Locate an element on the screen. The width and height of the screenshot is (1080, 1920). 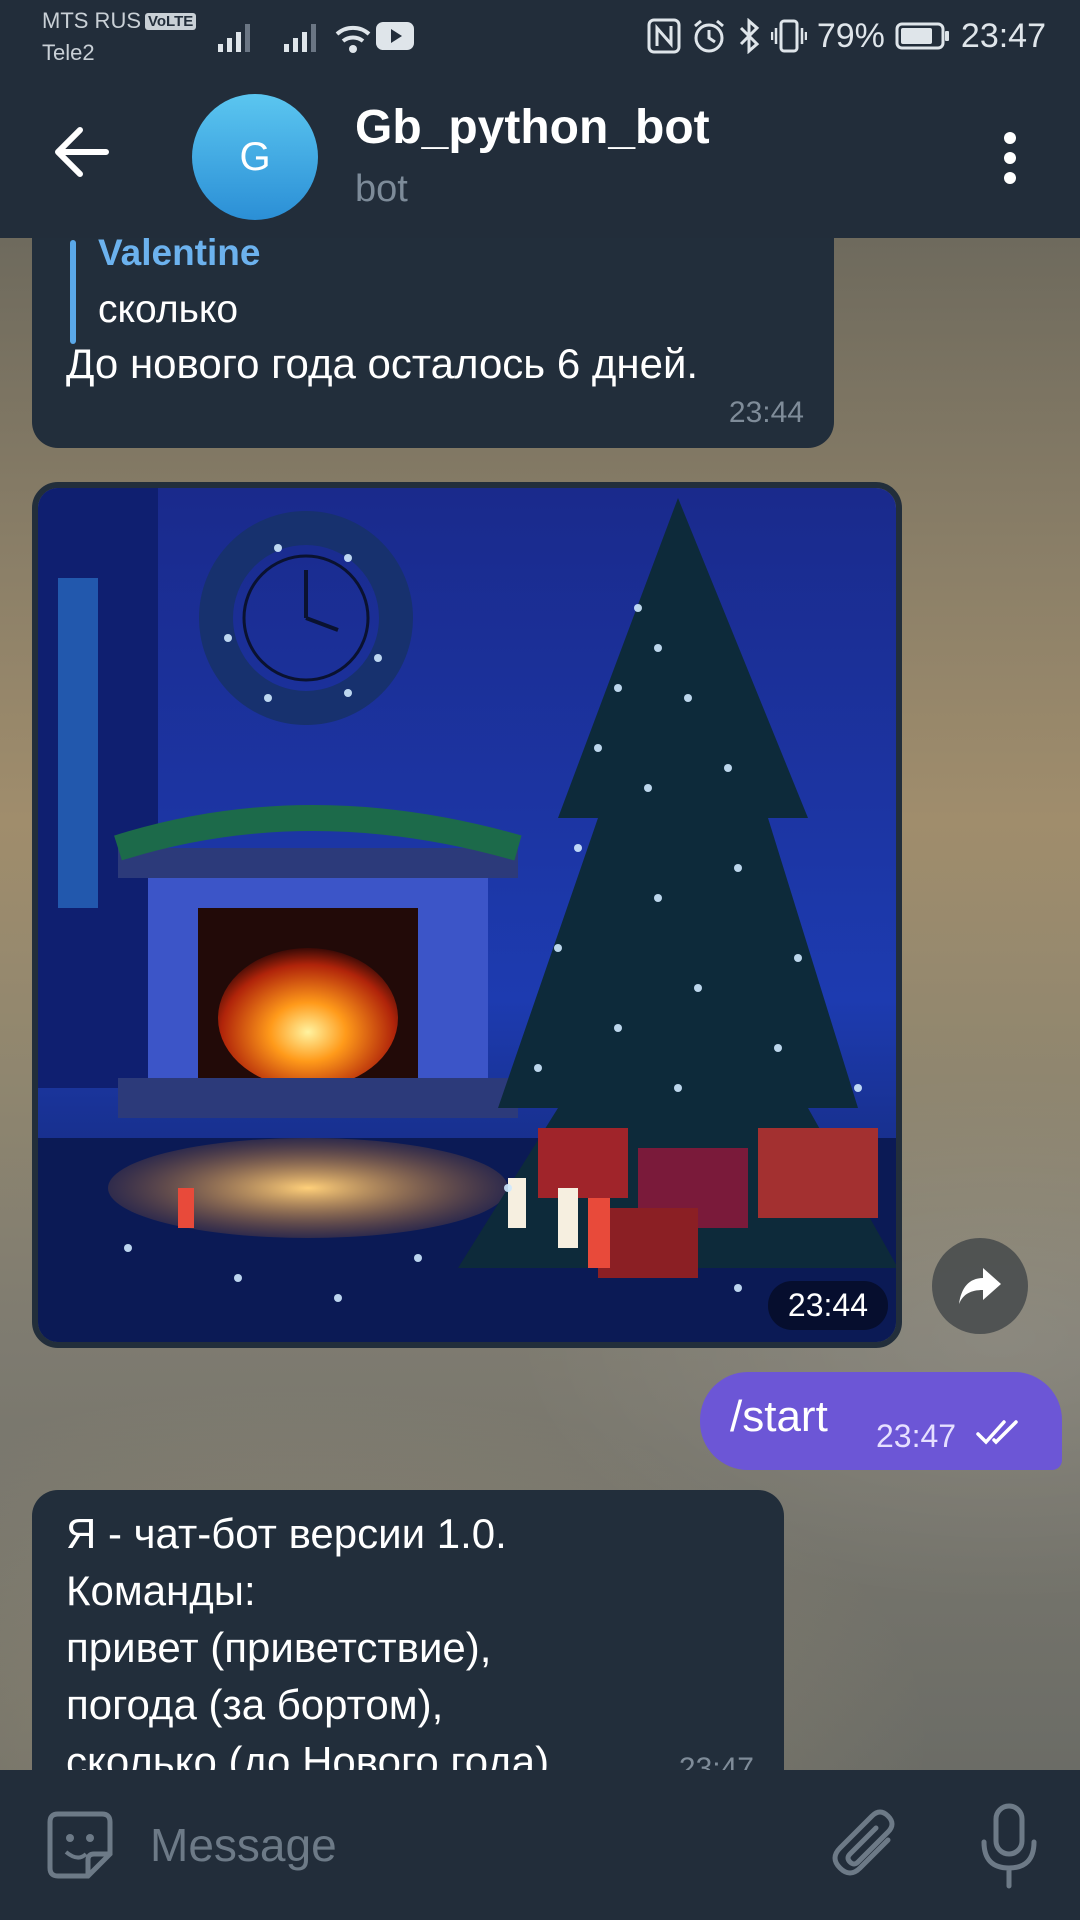
attach-paperclip-icon is located at coordinates (866, 1846).